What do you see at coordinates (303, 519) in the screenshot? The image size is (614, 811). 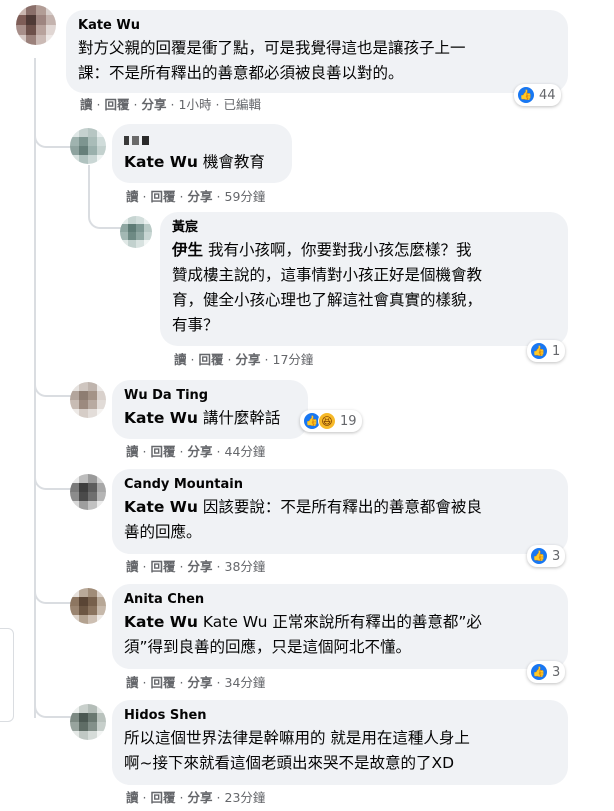 I see `comment-text: Kate Wu 因該要說：不是所有釋出的善意都會被良 善的回應。` at bounding box center [303, 519].